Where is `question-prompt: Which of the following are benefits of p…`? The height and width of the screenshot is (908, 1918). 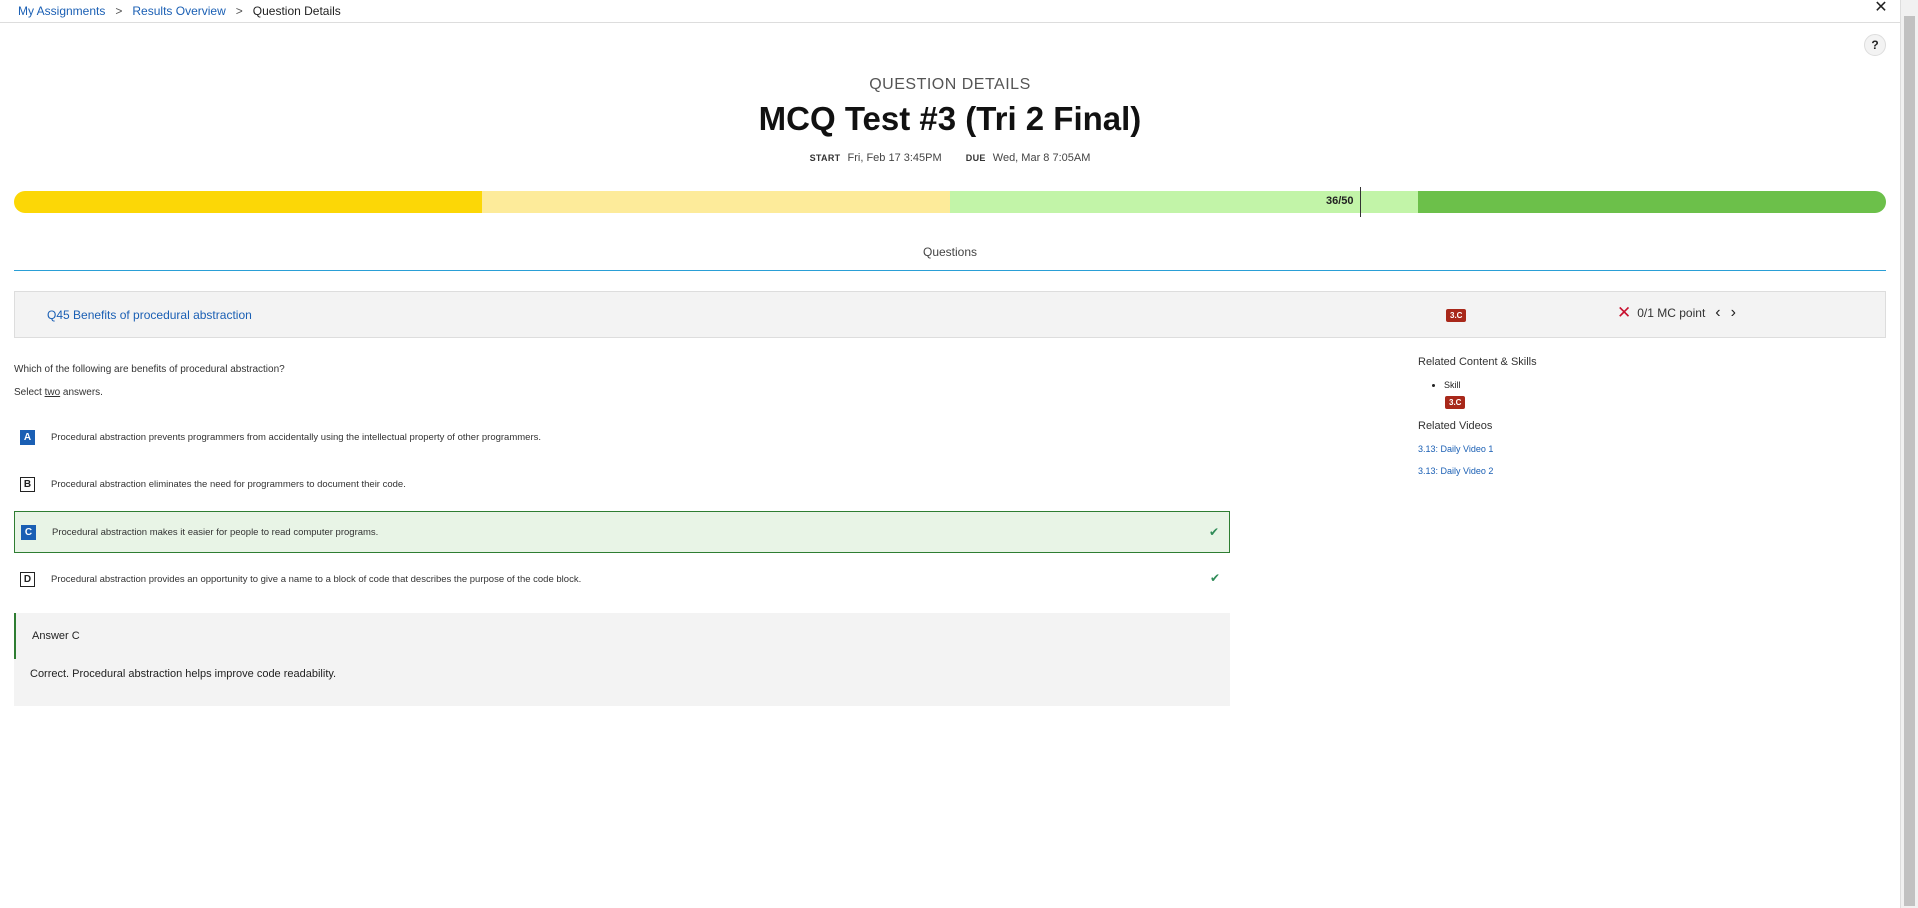 question-prompt: Which of the following are benefits of p… is located at coordinates (149, 369).